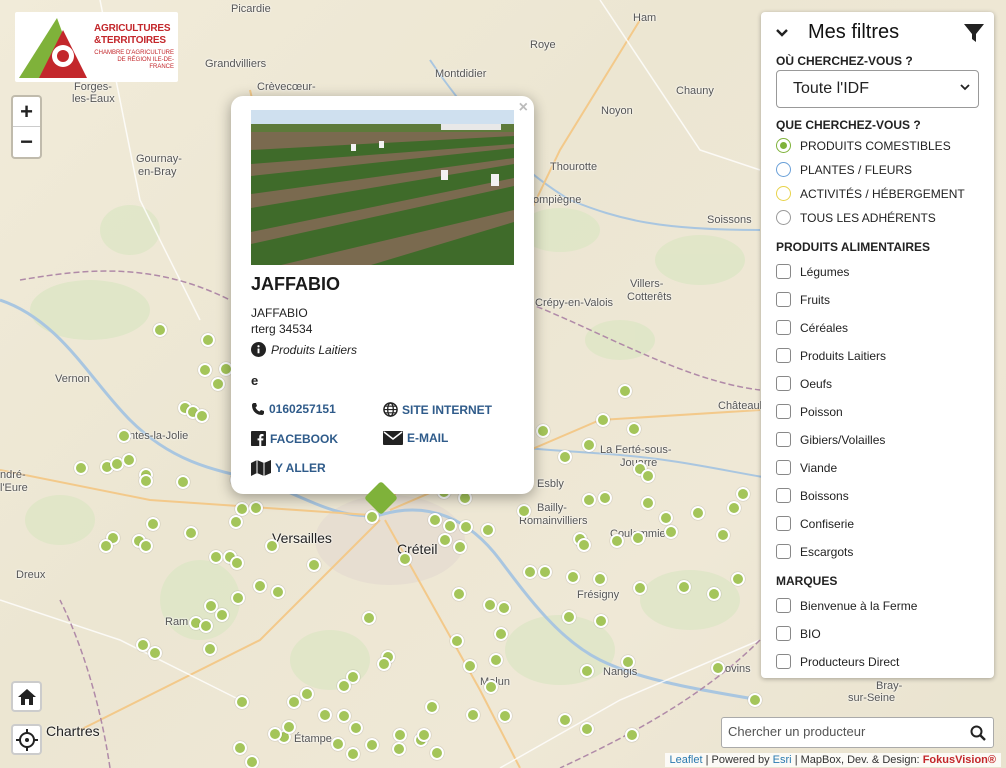 This screenshot has width=1006, height=768. I want to click on what-option: ACTIVITÉS / HÉBERGEMENT, so click(870, 193).